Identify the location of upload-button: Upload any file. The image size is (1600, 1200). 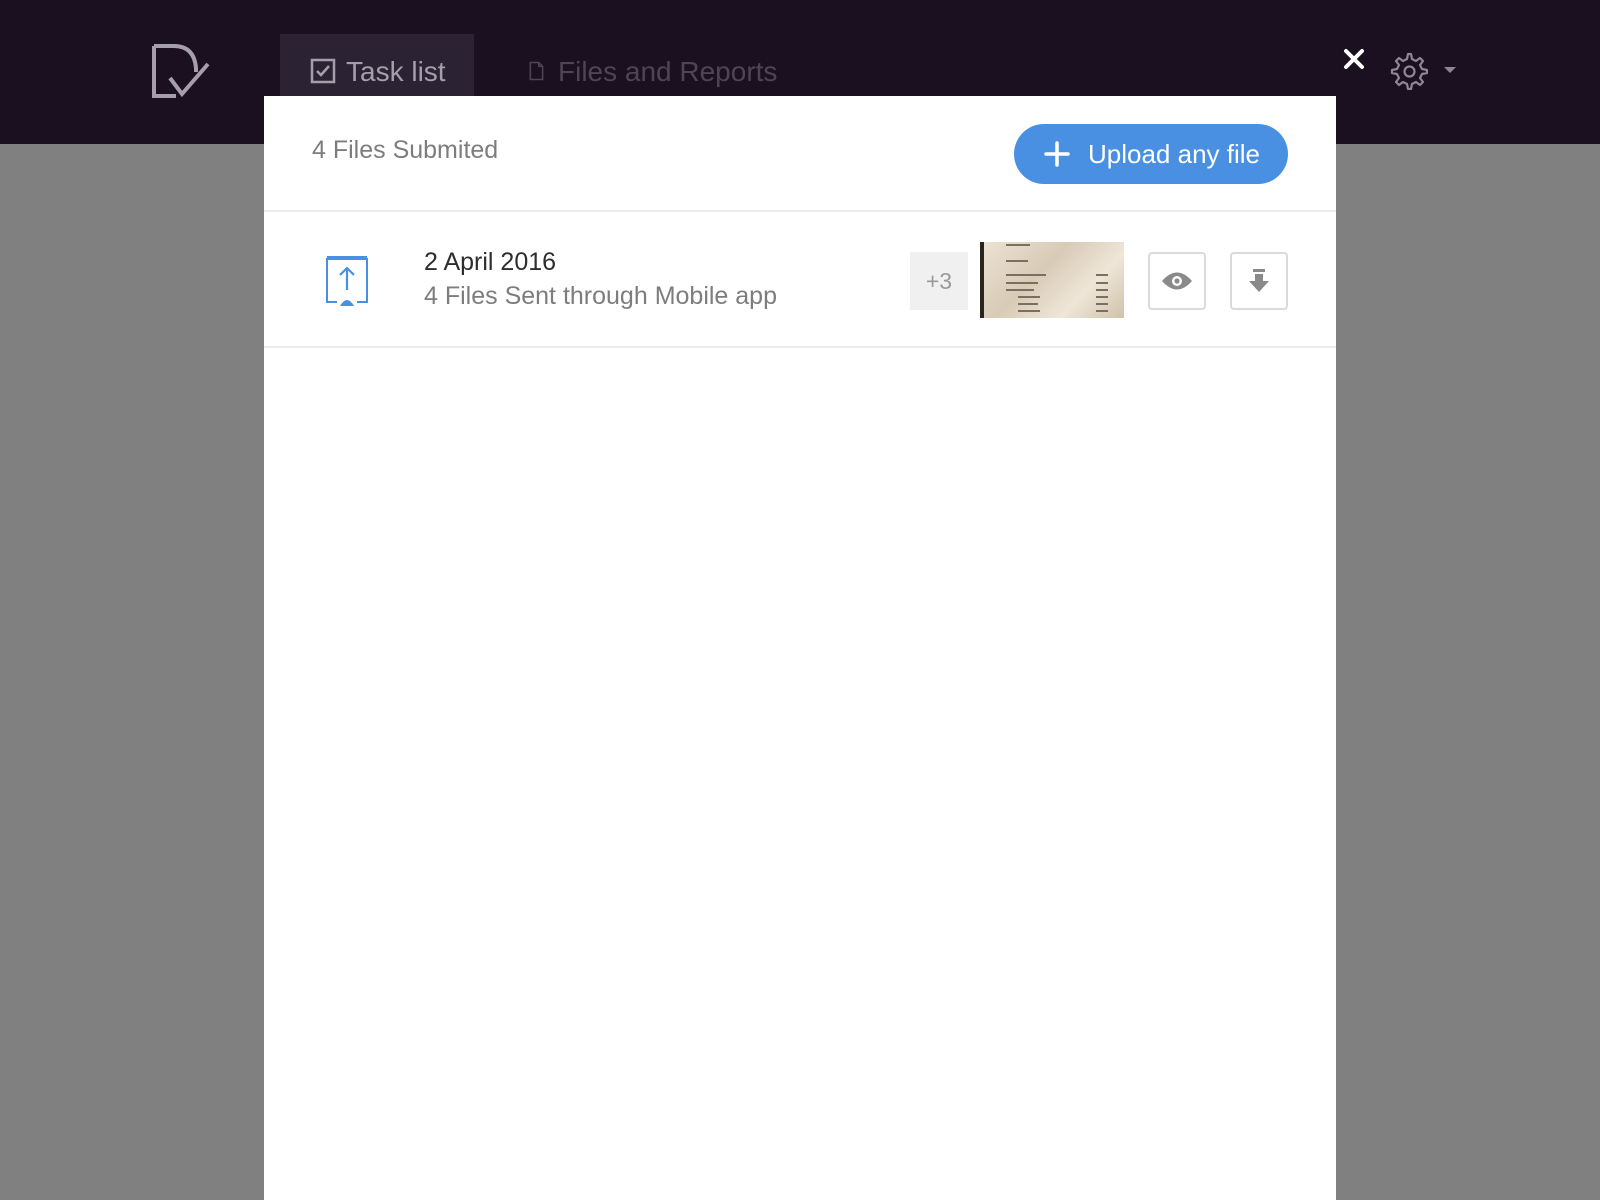
(1151, 154).